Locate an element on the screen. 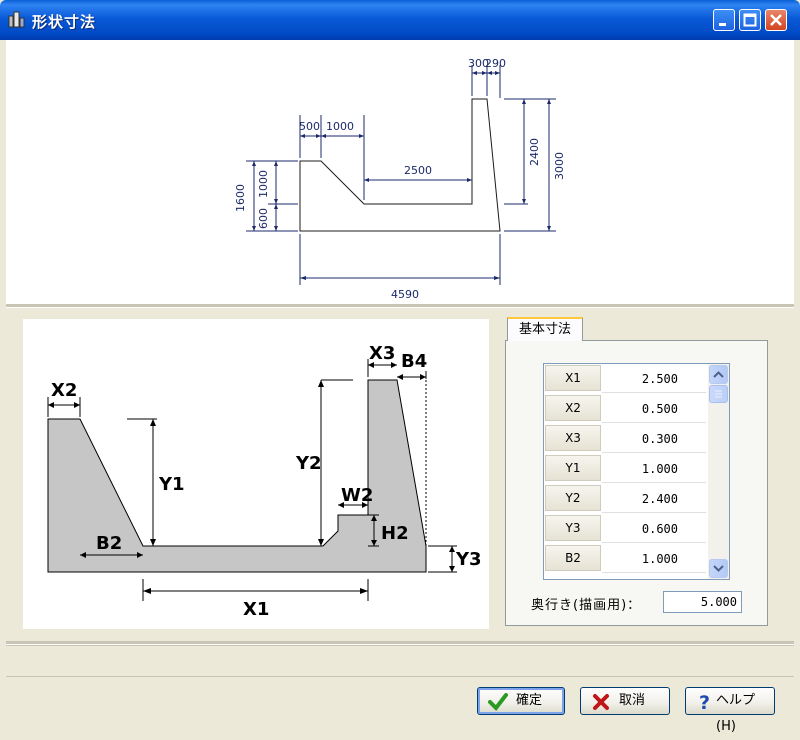 This screenshot has width=800, height=740. dim-3000-label: 3000 is located at coordinates (559, 166).